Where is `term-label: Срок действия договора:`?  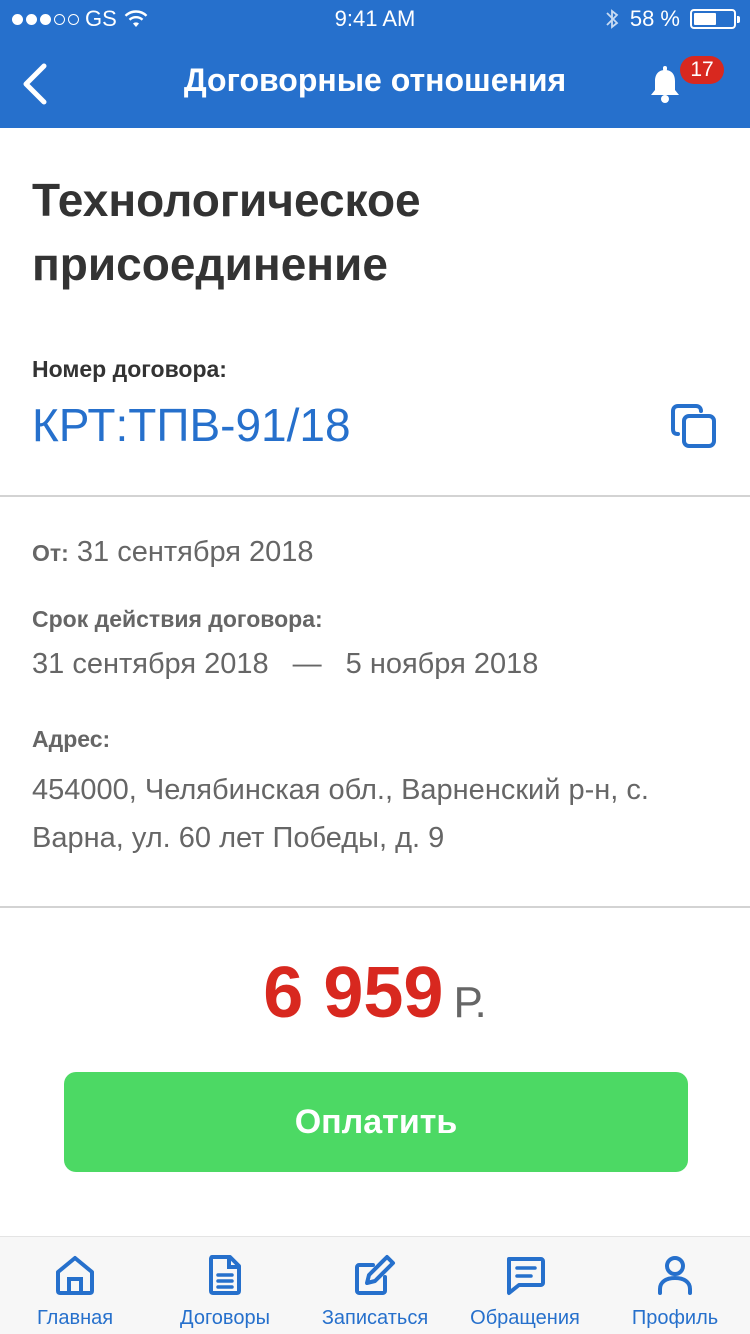
term-label: Срок действия договора: is located at coordinates (177, 619).